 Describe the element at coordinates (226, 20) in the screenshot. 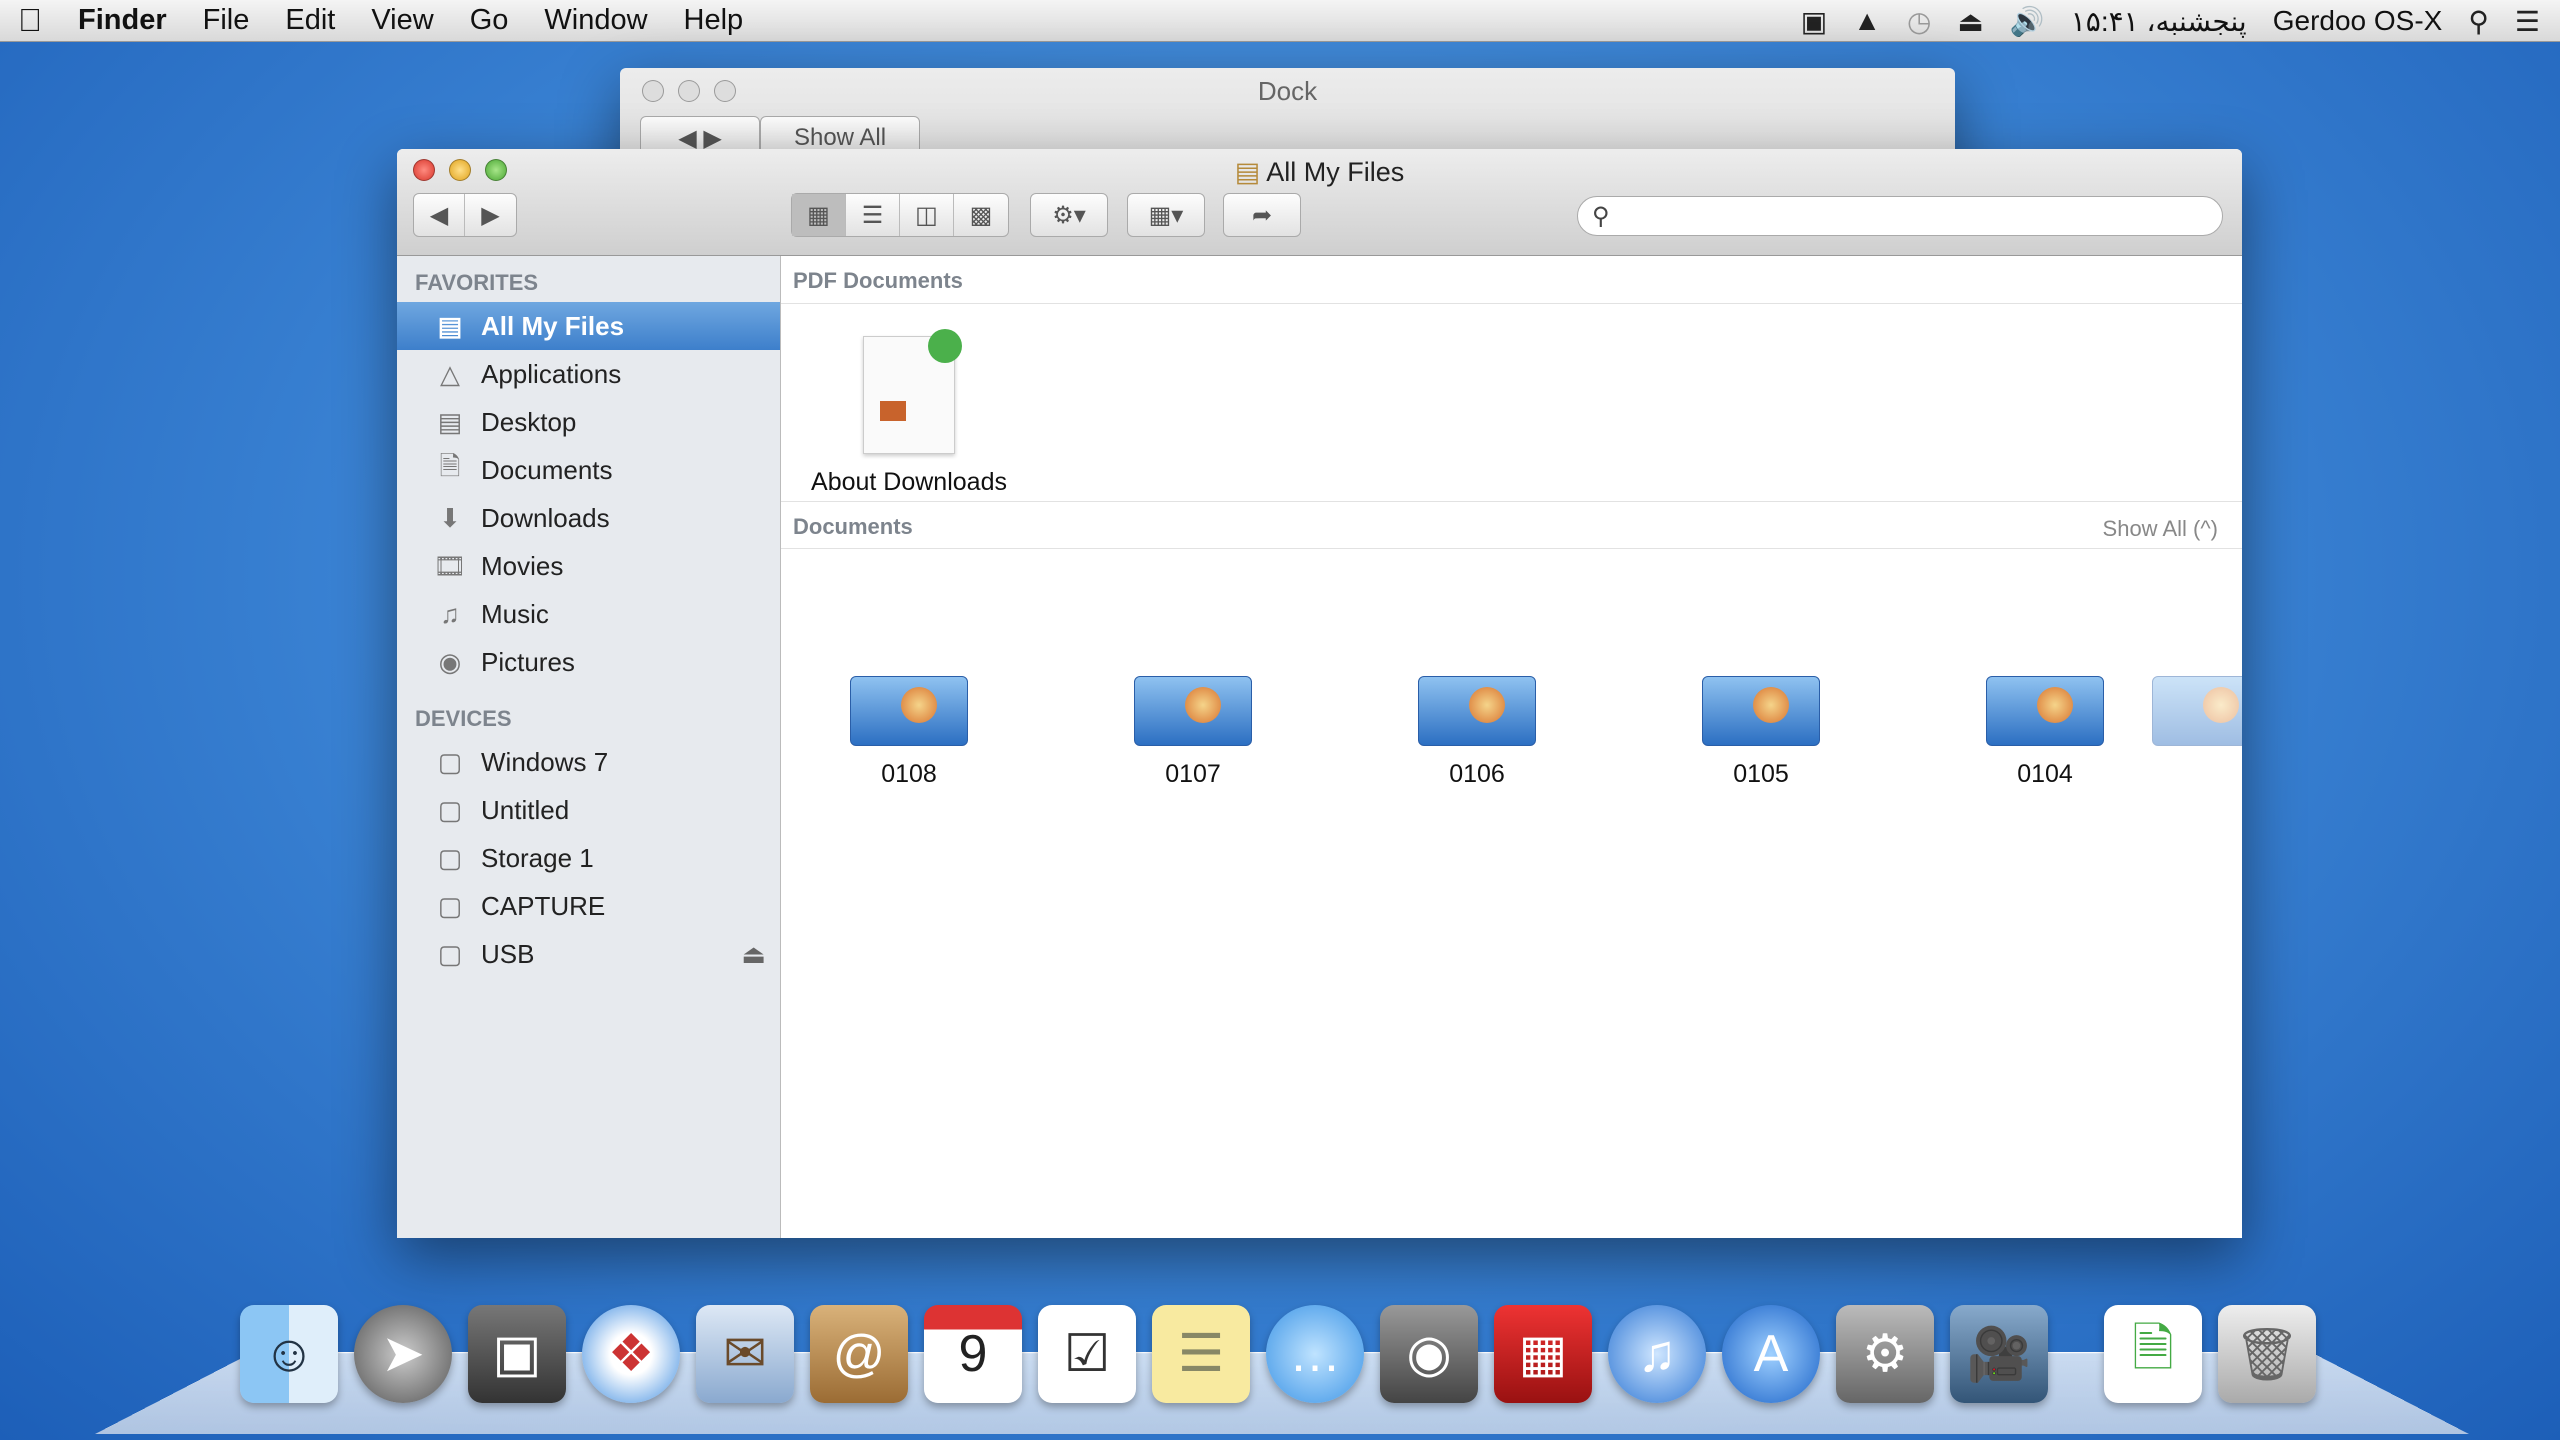

I see `menu-file: File` at that location.